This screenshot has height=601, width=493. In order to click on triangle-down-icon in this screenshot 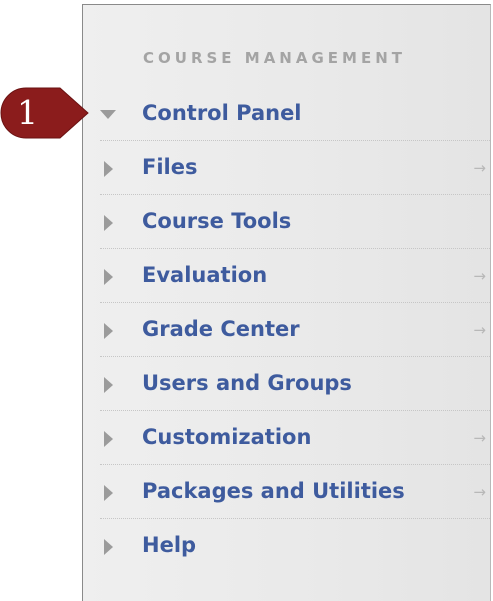, I will do `click(108, 114)`.